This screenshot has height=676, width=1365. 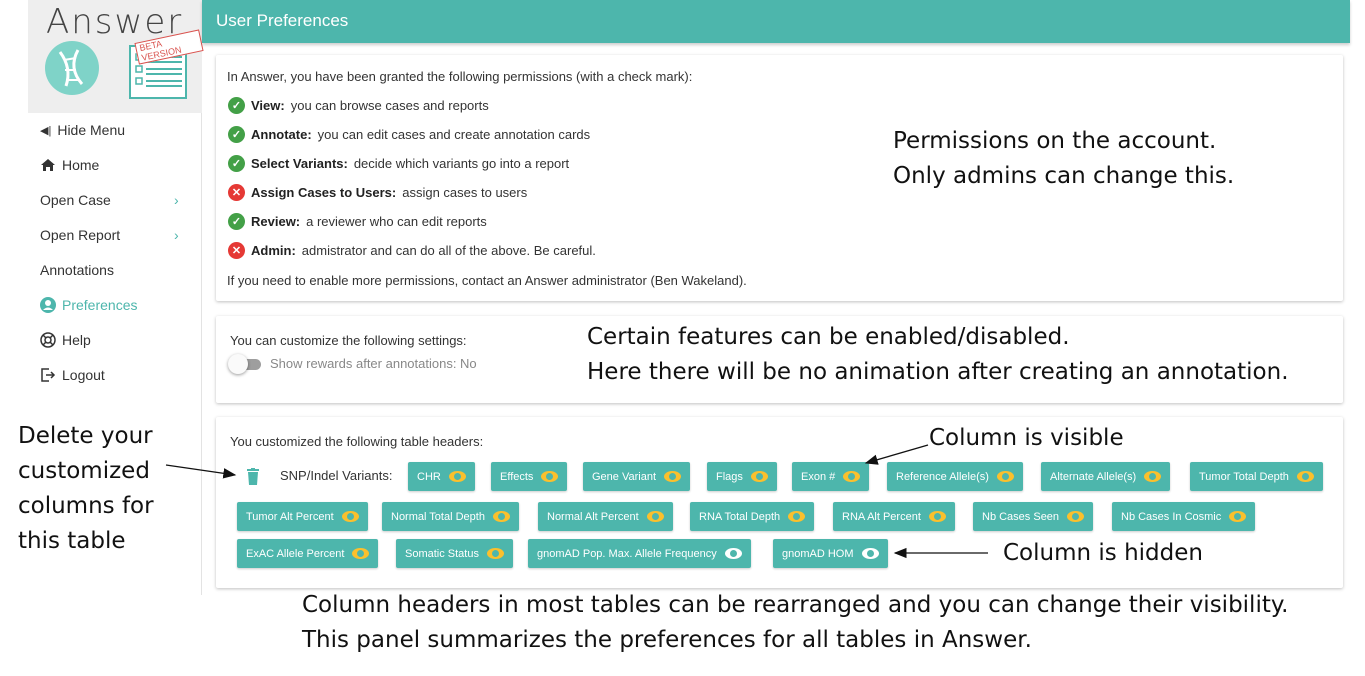 I want to click on arrow-delete, so click(x=201, y=471).